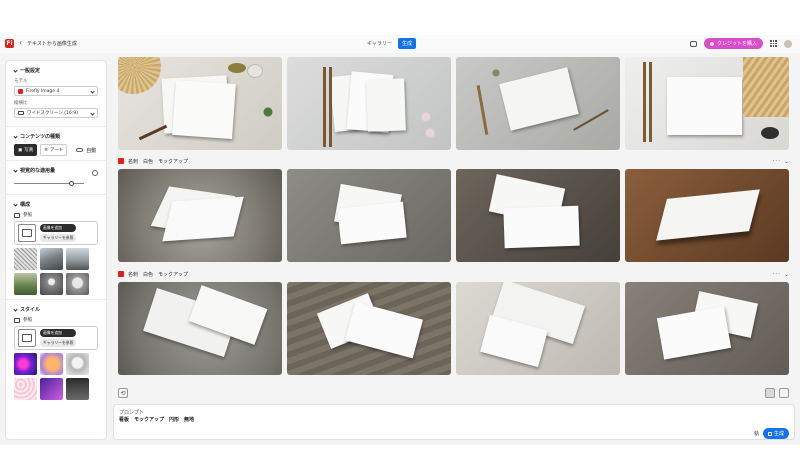 The image size is (800, 457). I want to click on style-thumb-dark, so click(77, 389).